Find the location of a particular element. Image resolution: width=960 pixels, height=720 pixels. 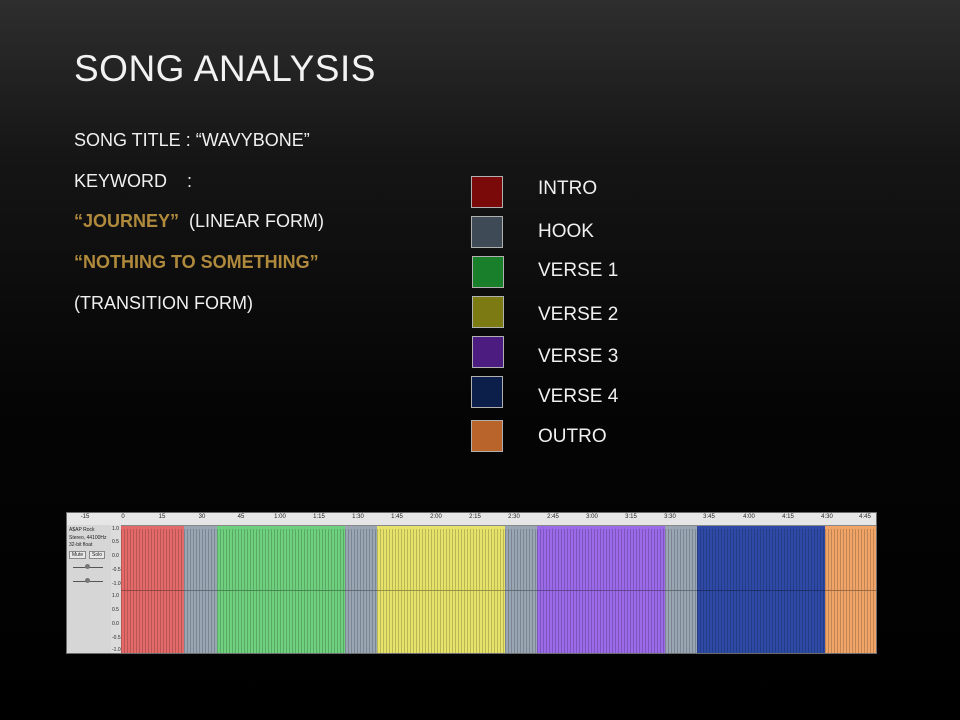

legend-label-verse-2: VERSE 2 is located at coordinates (578, 314).